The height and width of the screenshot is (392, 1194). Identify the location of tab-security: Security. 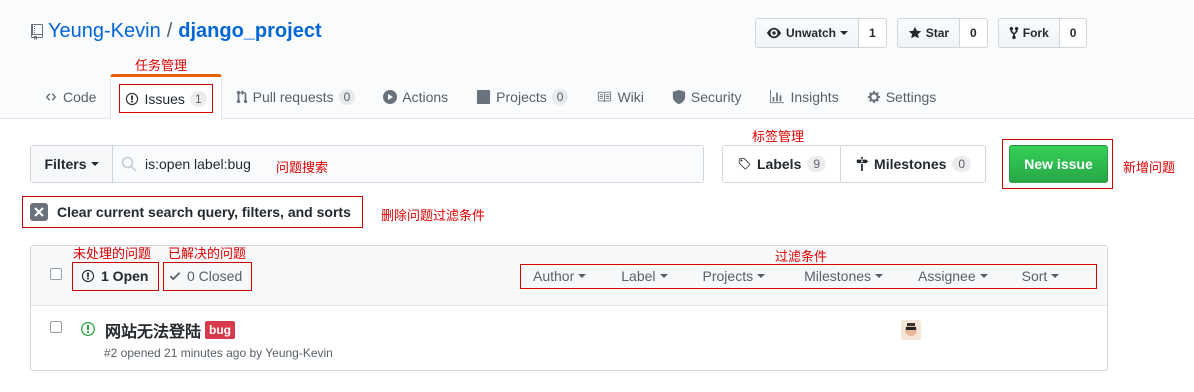
(707, 96).